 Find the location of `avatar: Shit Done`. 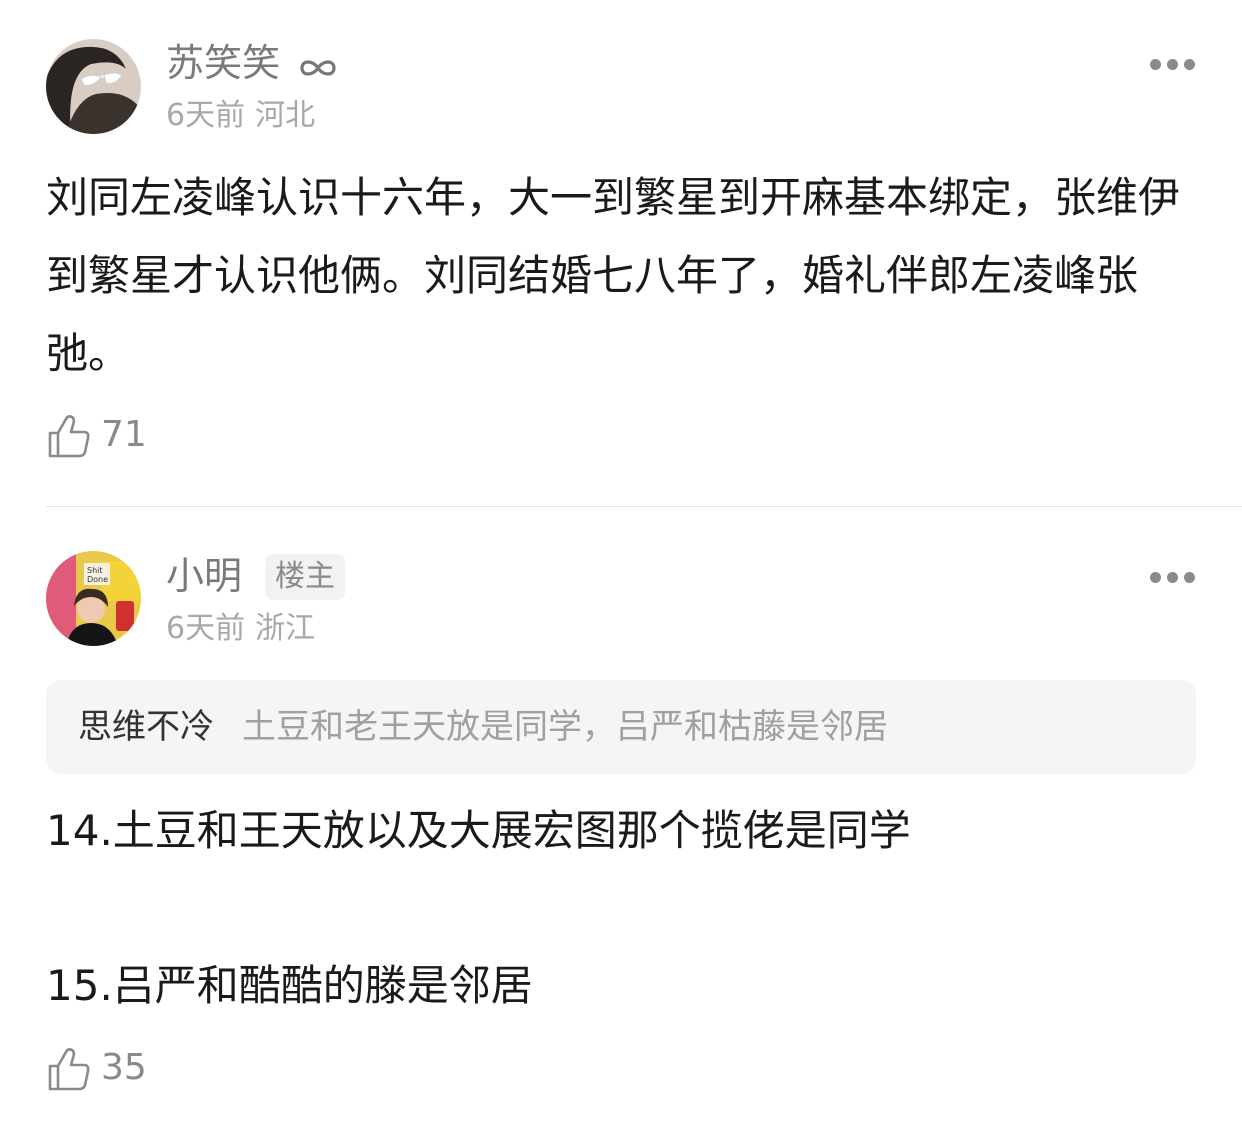

avatar: Shit Done is located at coordinates (93, 598).